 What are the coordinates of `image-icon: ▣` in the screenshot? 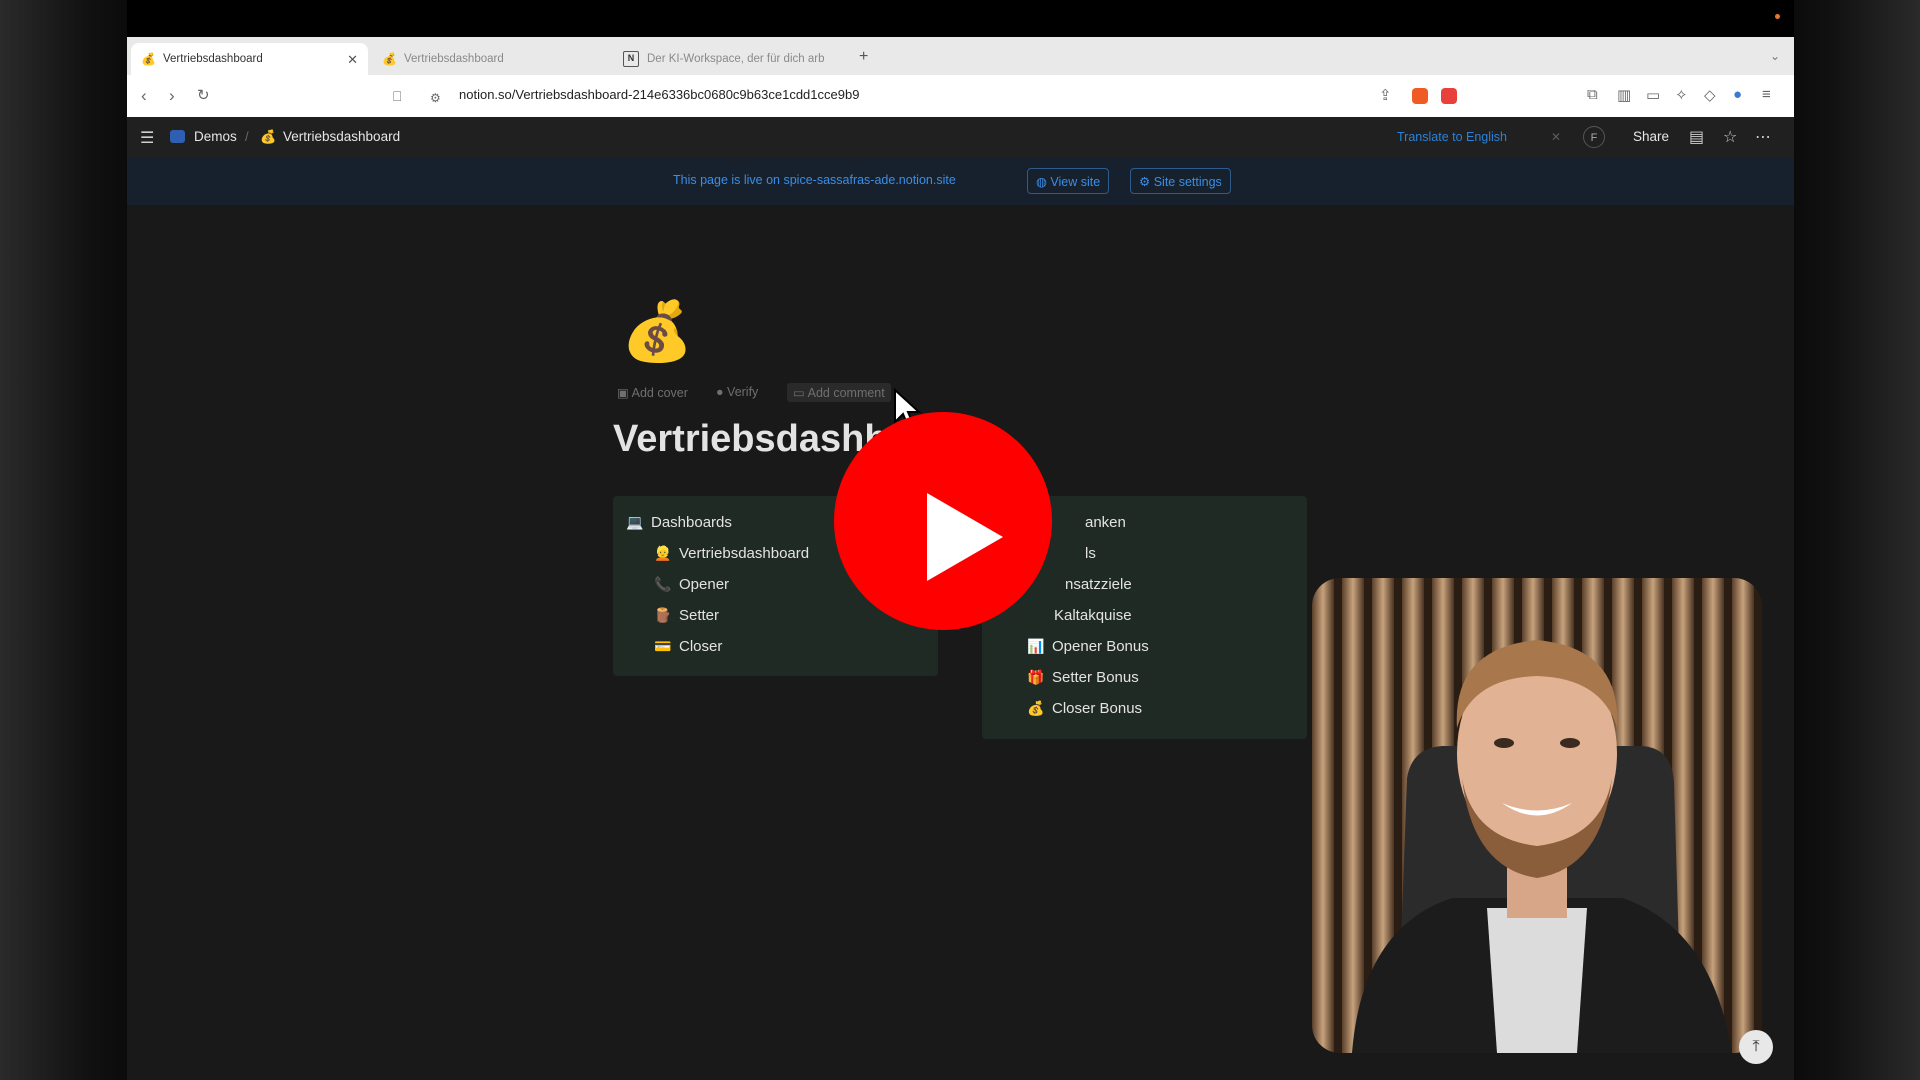 It's located at (623, 393).